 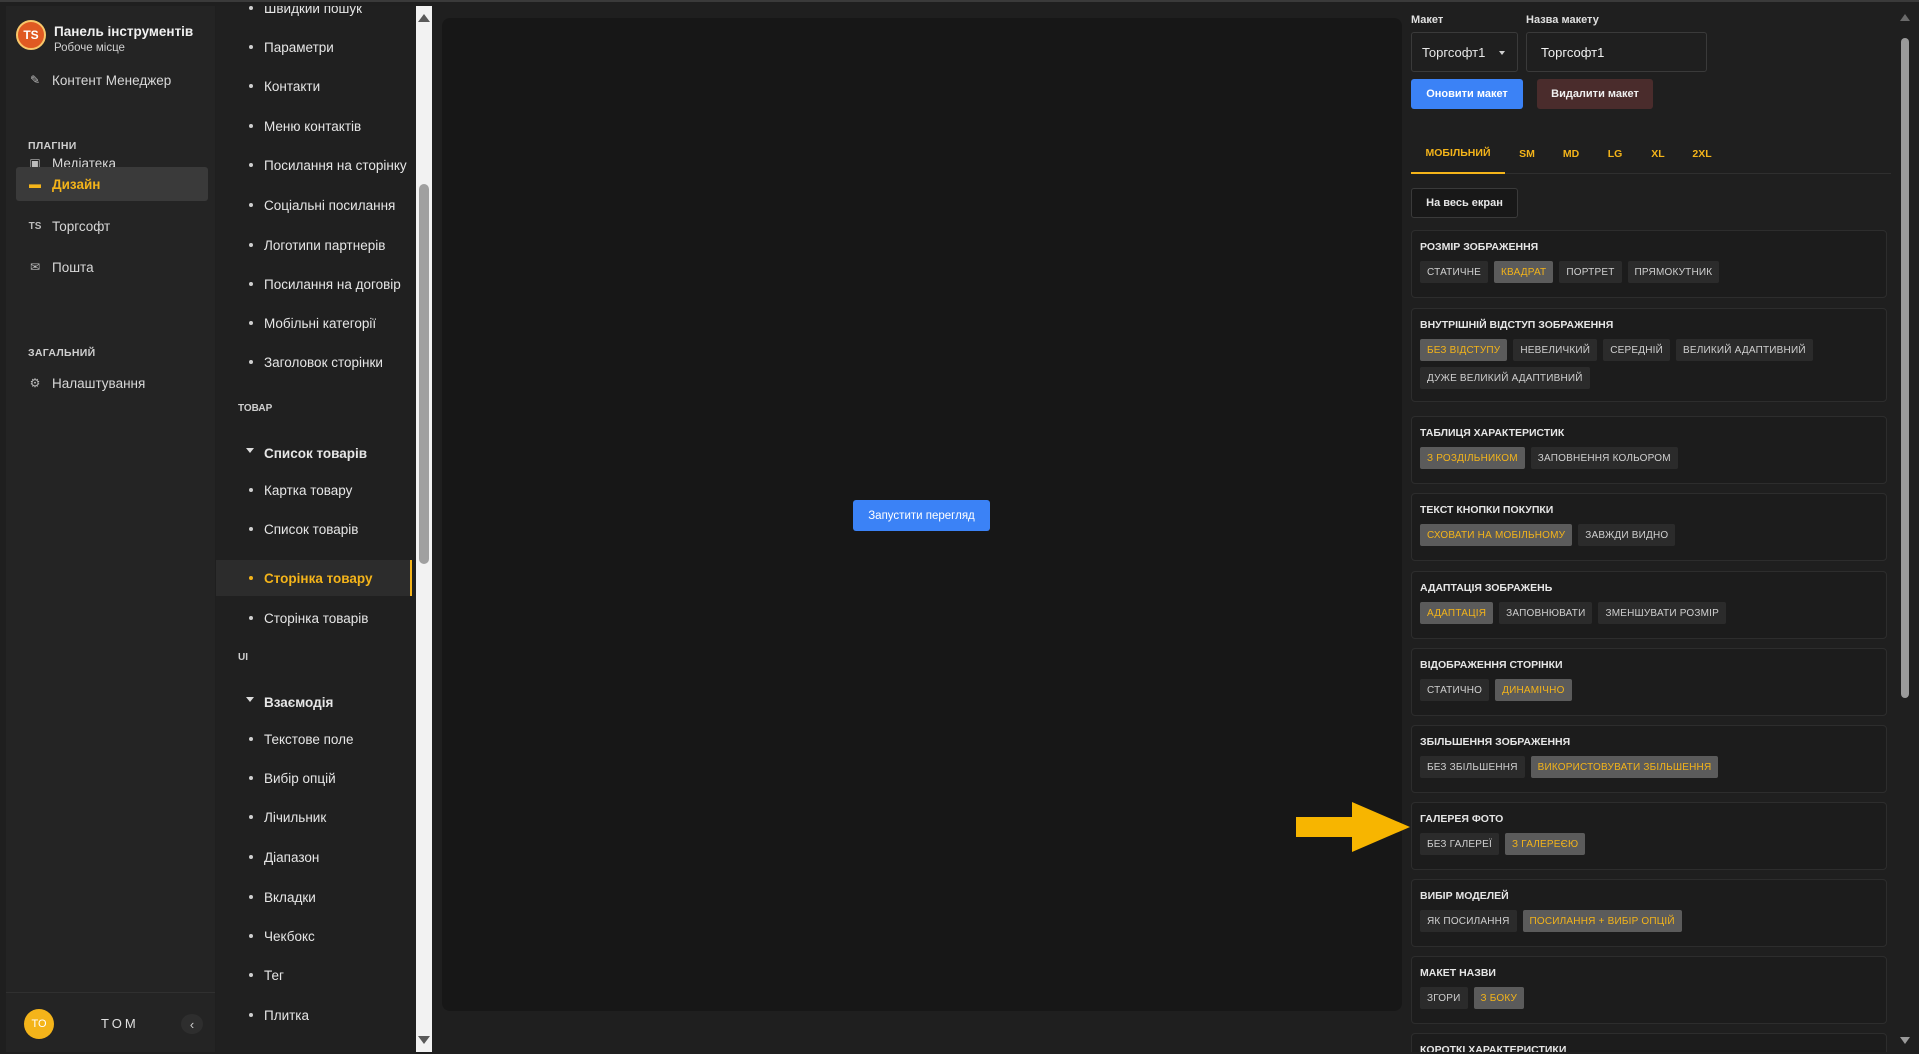 What do you see at coordinates (1444, 998) in the screenshot?
I see `option-chip: ЗГОРИ` at bounding box center [1444, 998].